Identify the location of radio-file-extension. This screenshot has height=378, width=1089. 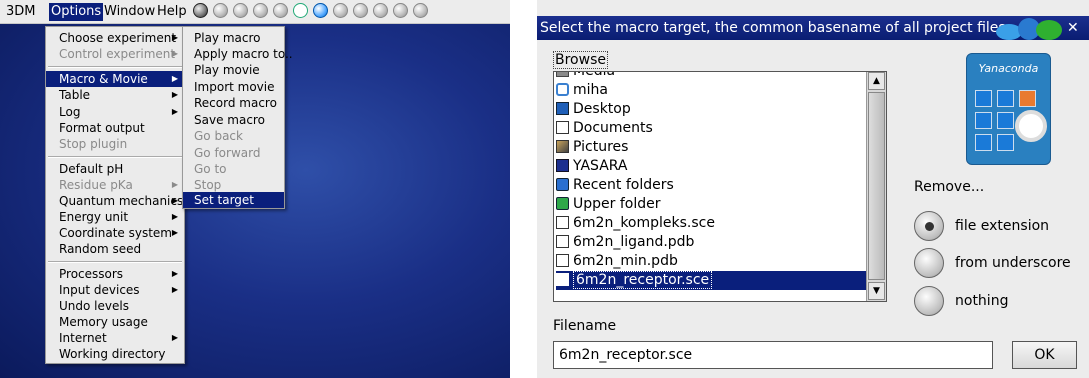
(929, 226).